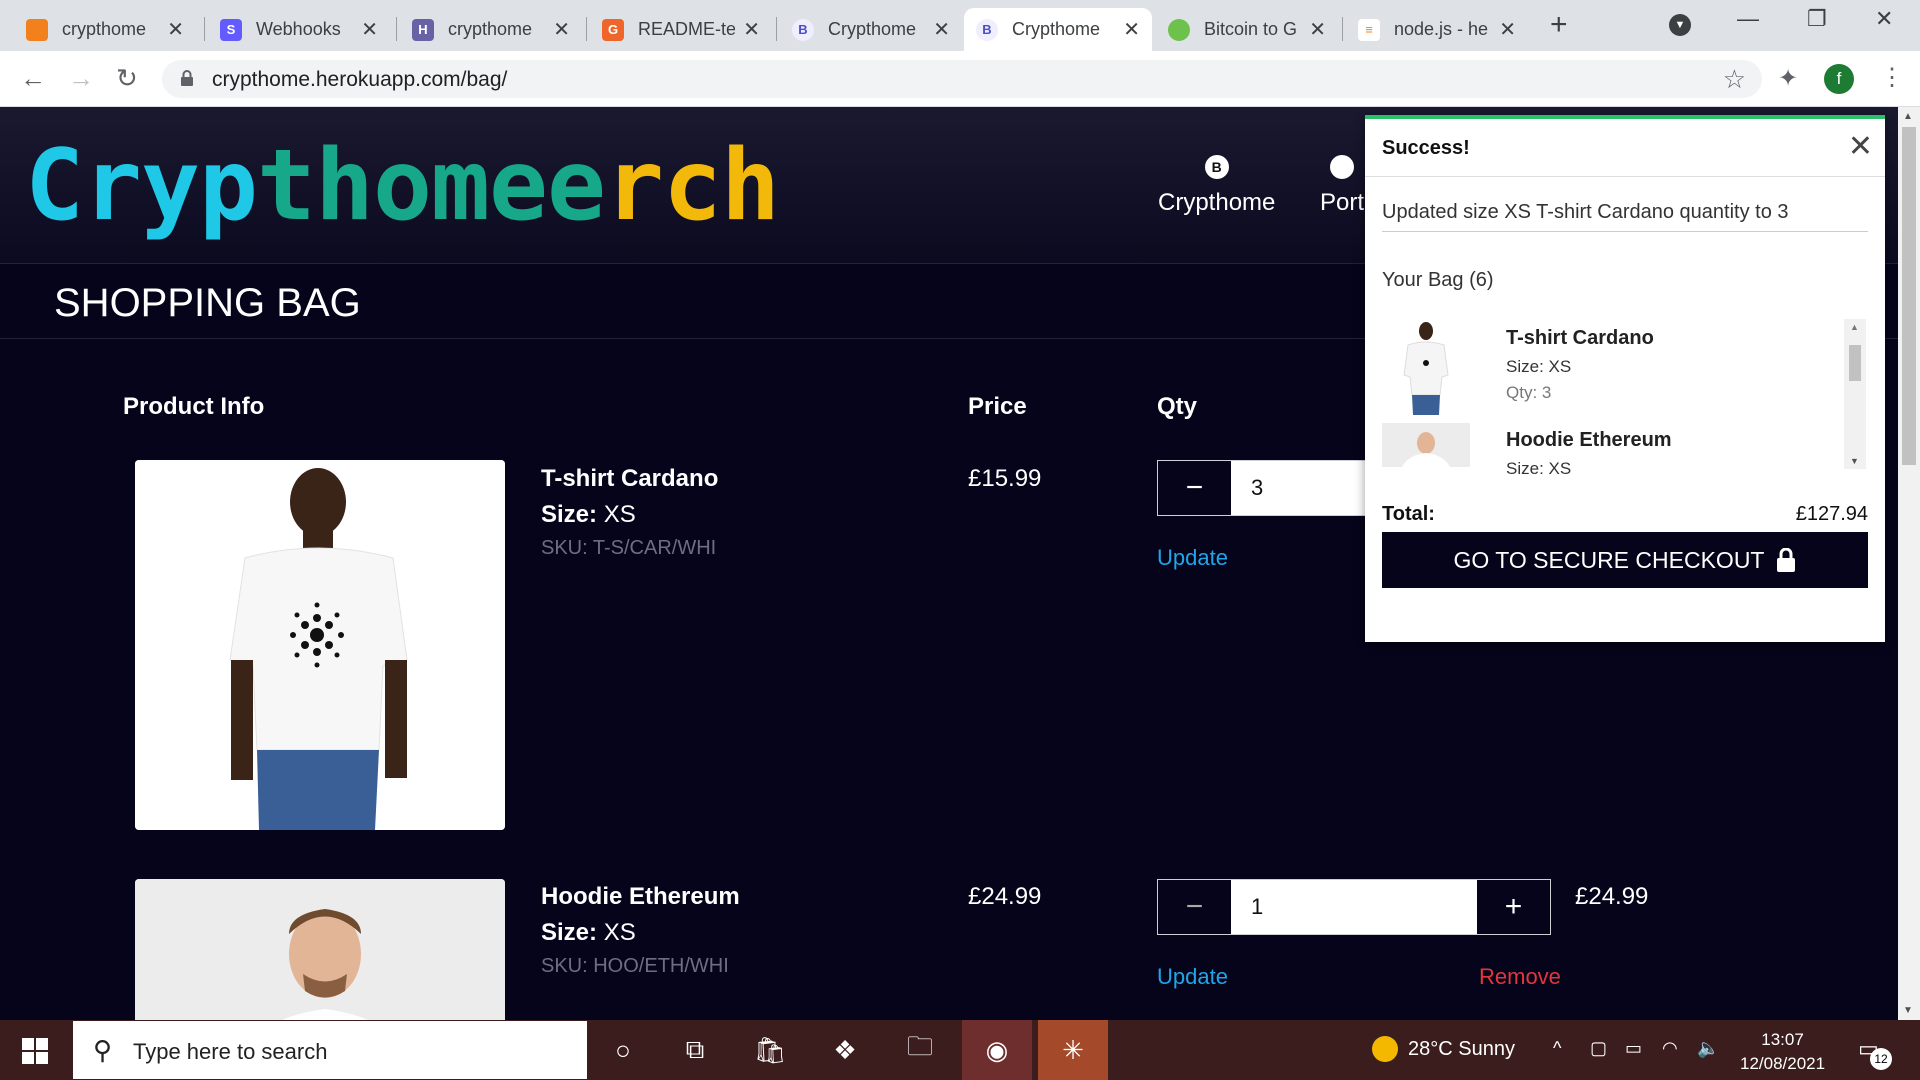 This screenshot has width=1920, height=1080. What do you see at coordinates (1786, 560) in the screenshot?
I see `lock-icon` at bounding box center [1786, 560].